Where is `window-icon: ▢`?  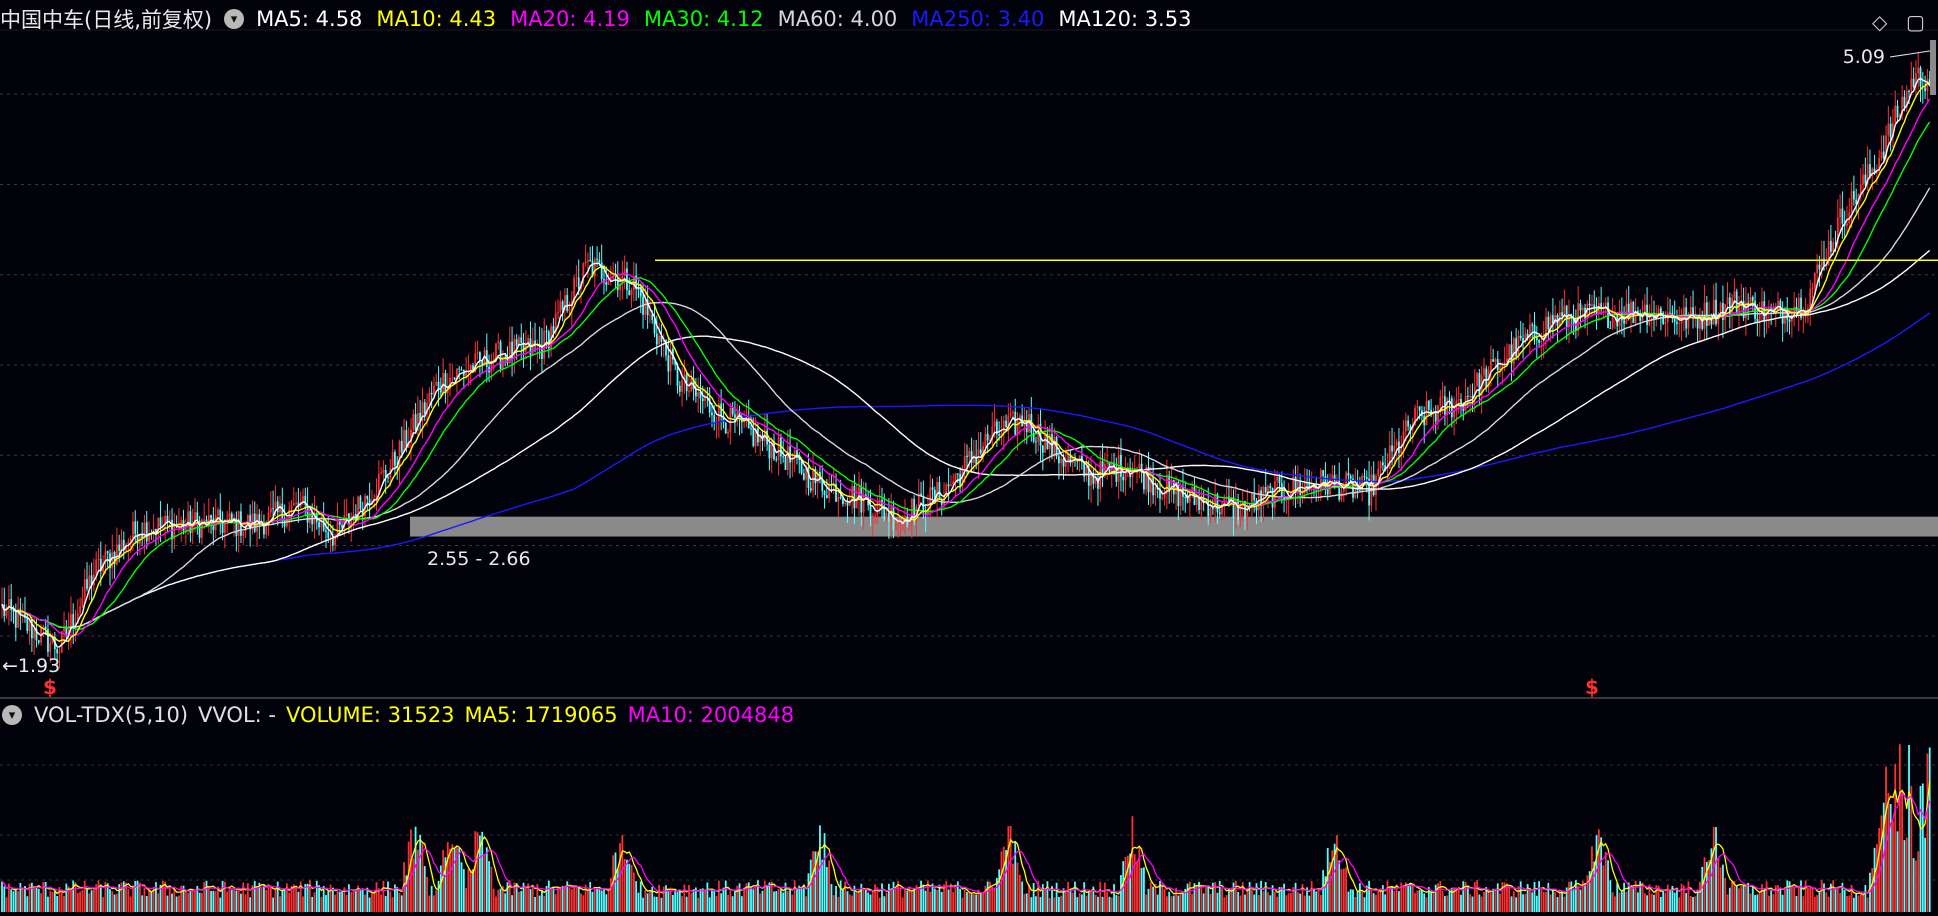
window-icon: ▢ is located at coordinates (1915, 22).